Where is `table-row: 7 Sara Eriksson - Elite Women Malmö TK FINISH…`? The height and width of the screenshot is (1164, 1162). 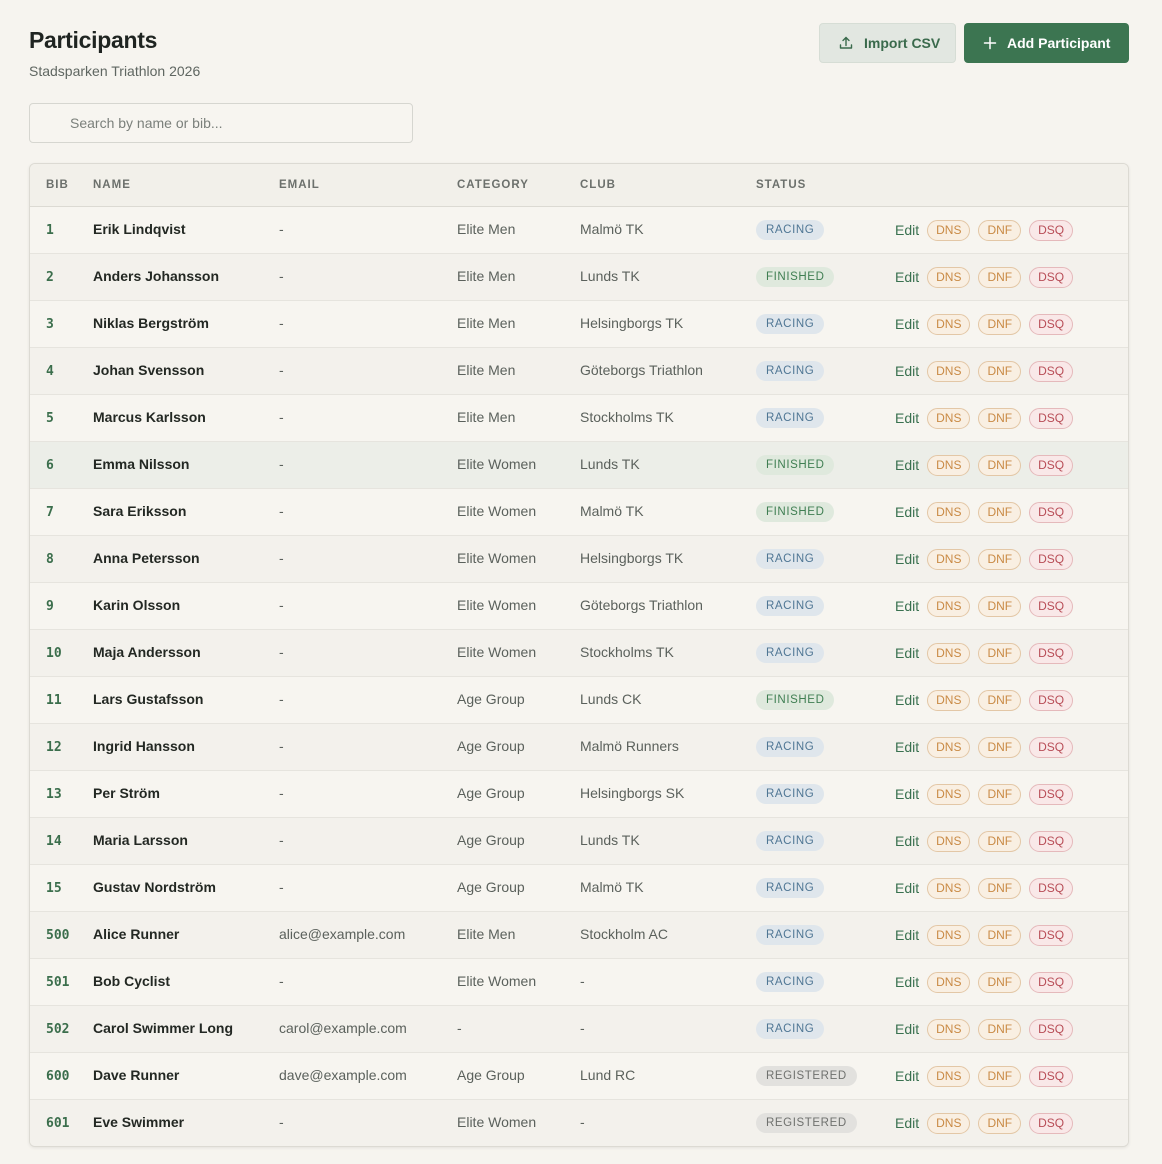 table-row: 7 Sara Eriksson - Elite Women Malmö TK FINISH… is located at coordinates (579, 512).